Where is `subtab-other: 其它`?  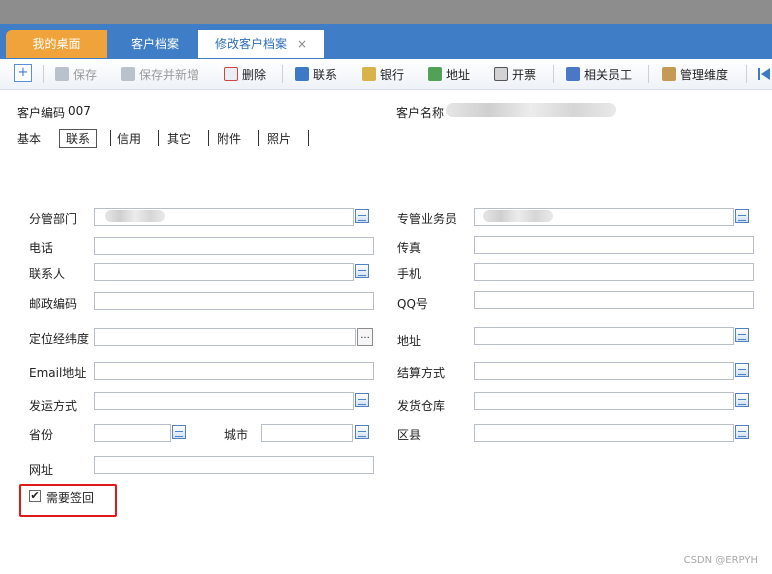
subtab-other: 其它 is located at coordinates (179, 138).